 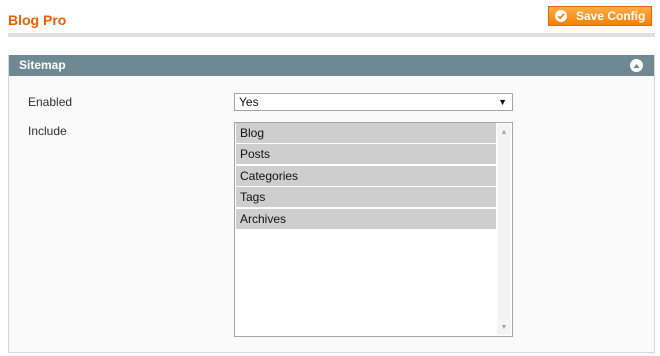 I want to click on enabled-label: Enabled, so click(x=50, y=102).